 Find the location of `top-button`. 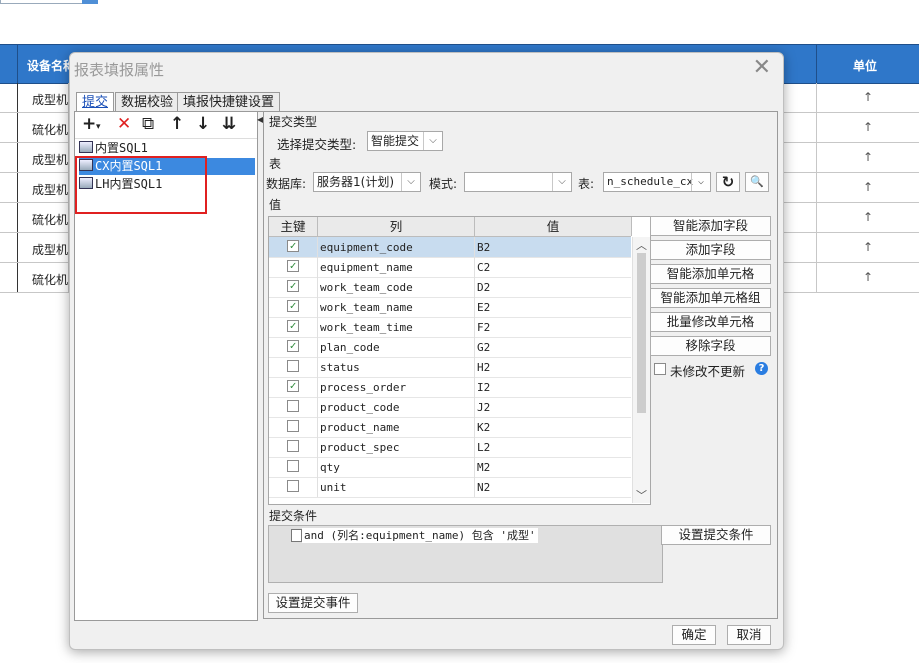

top-button is located at coordinates (90, 2).